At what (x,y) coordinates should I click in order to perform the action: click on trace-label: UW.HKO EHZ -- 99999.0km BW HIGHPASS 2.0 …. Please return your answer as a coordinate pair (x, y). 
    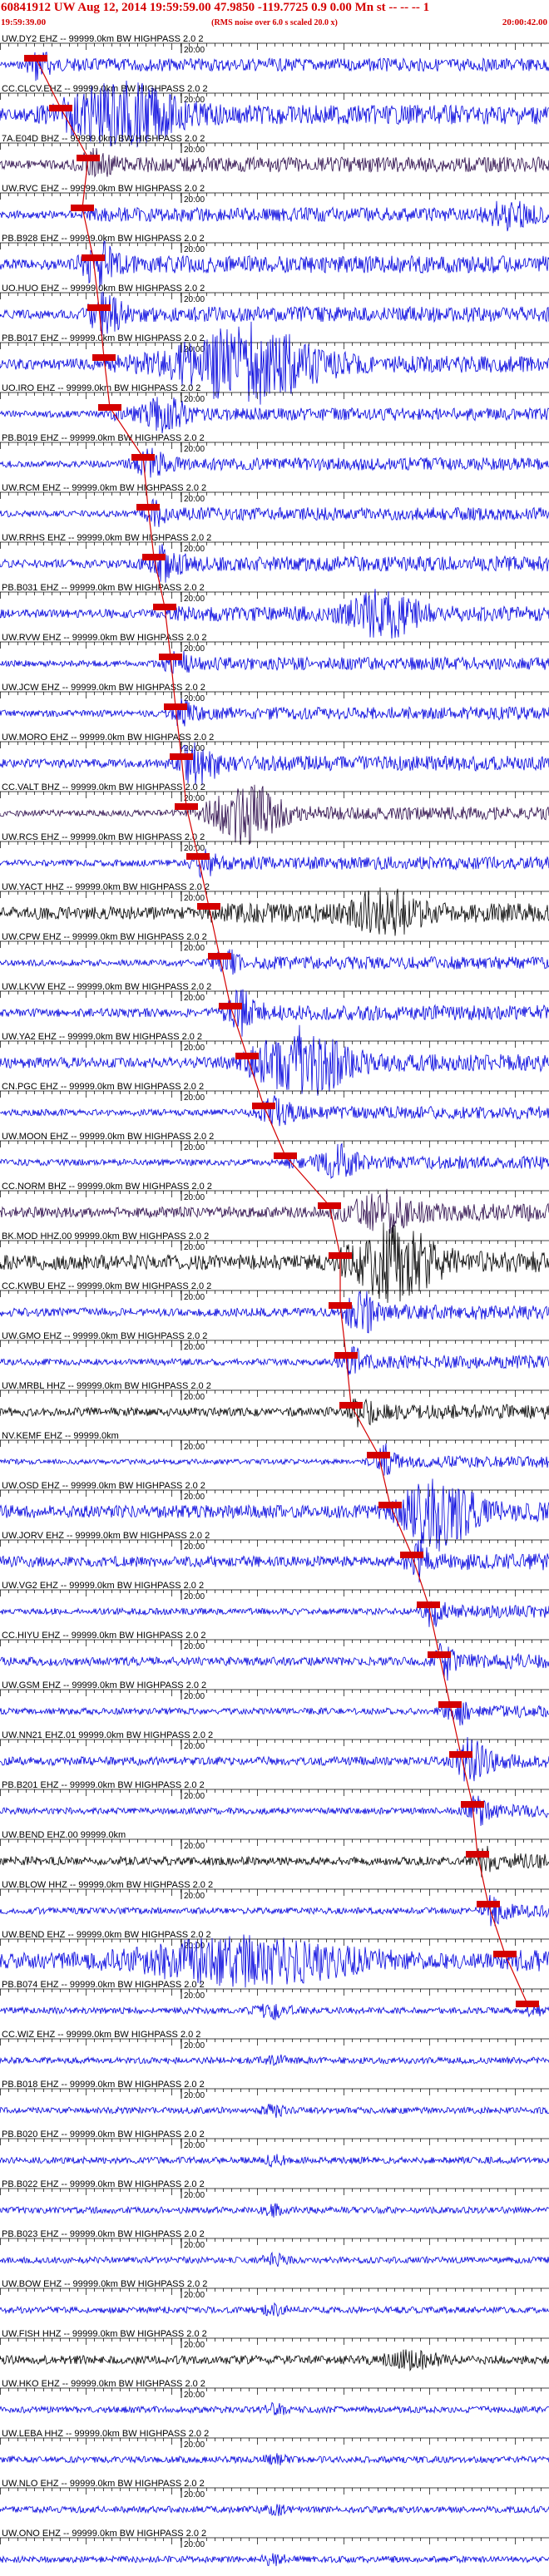
    Looking at the image, I should click on (103, 2384).